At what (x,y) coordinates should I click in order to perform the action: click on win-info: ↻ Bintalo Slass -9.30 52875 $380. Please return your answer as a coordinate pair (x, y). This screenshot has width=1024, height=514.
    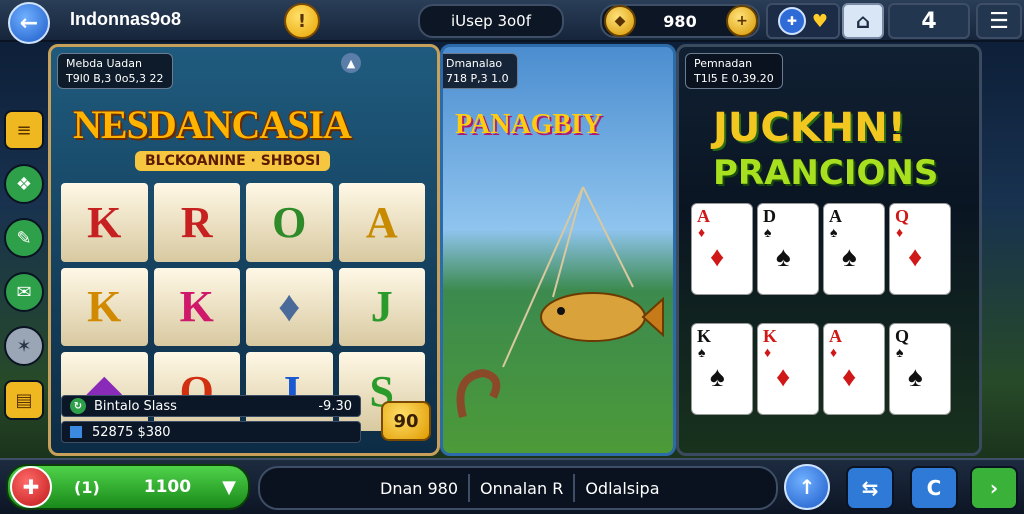
    Looking at the image, I should click on (211, 419).